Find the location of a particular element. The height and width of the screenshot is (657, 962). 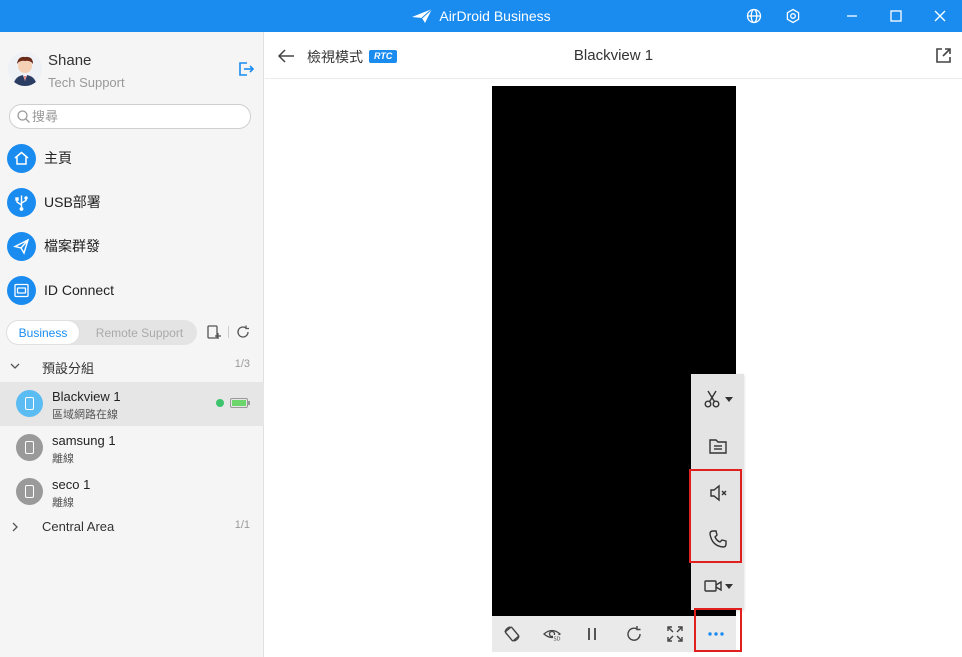

speaker-muted-icon is located at coordinates (717, 493).